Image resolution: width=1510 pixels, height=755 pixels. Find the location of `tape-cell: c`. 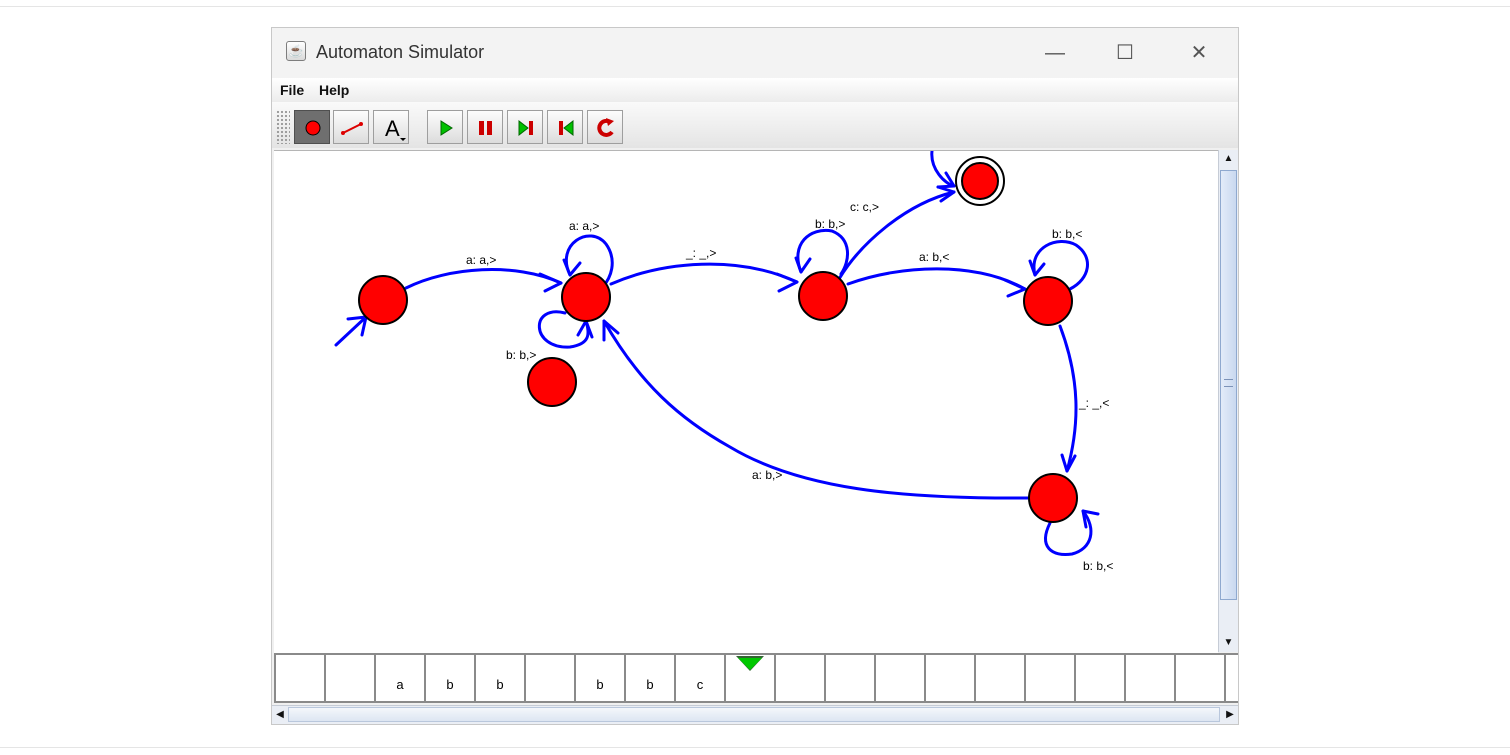

tape-cell: c is located at coordinates (699, 678).